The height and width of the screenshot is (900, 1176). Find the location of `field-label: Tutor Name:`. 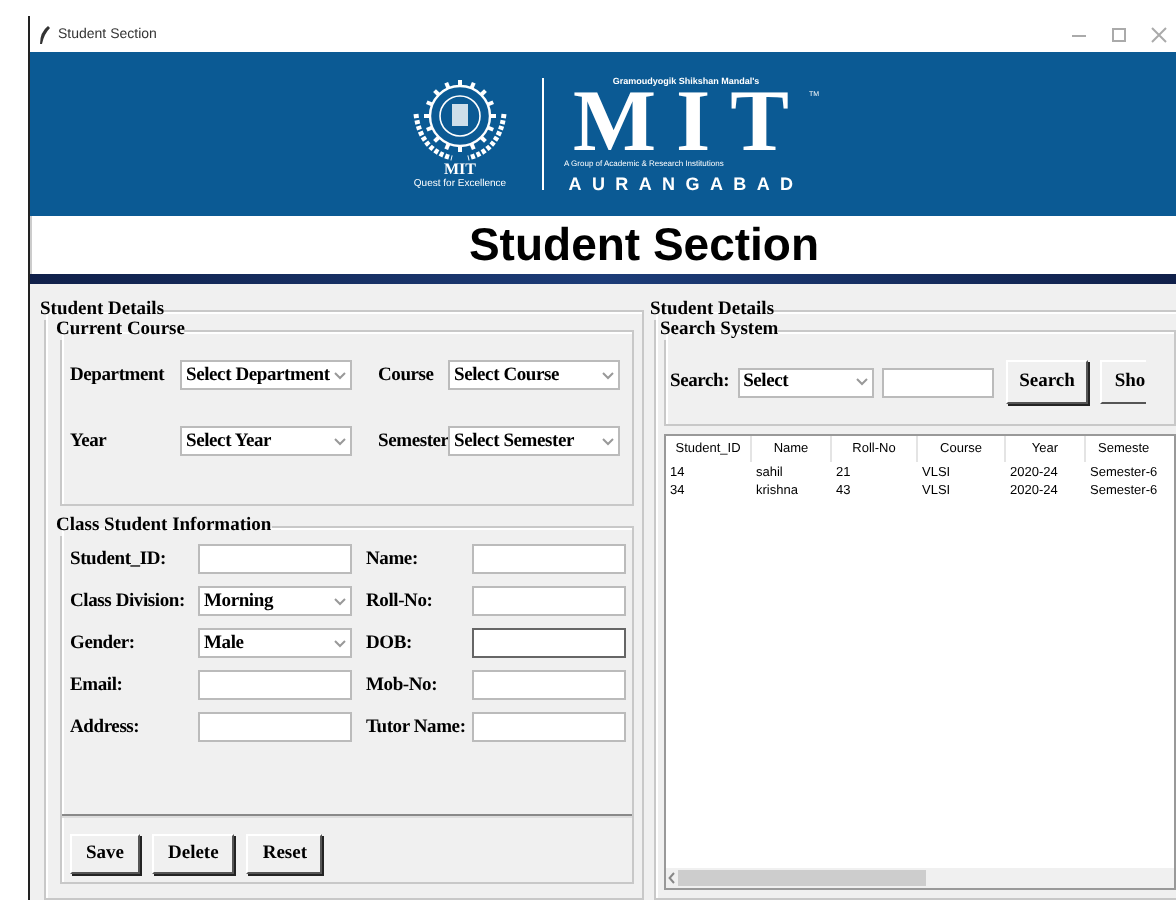

field-label: Tutor Name: is located at coordinates (417, 727).